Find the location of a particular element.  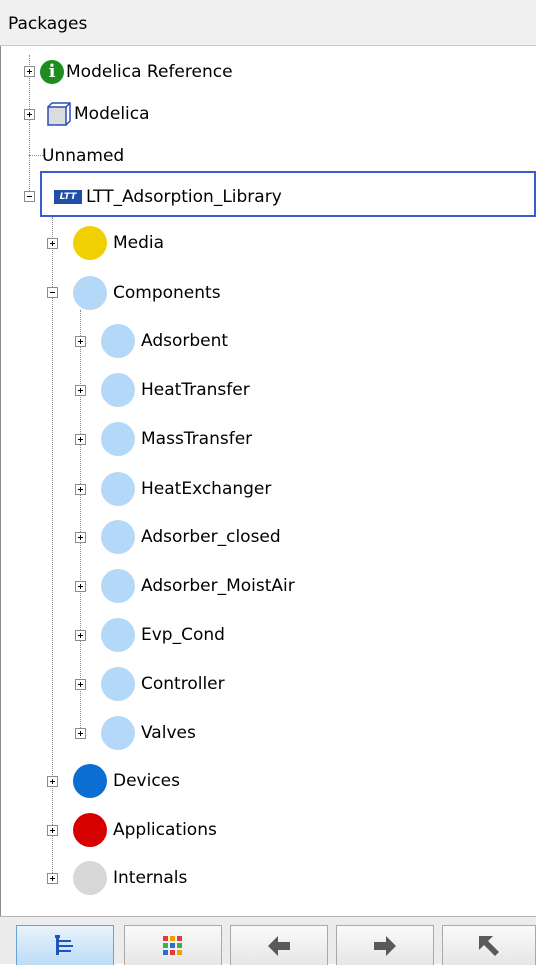

tree-item-evp-cond: Evp_Cond is located at coordinates (163, 635).